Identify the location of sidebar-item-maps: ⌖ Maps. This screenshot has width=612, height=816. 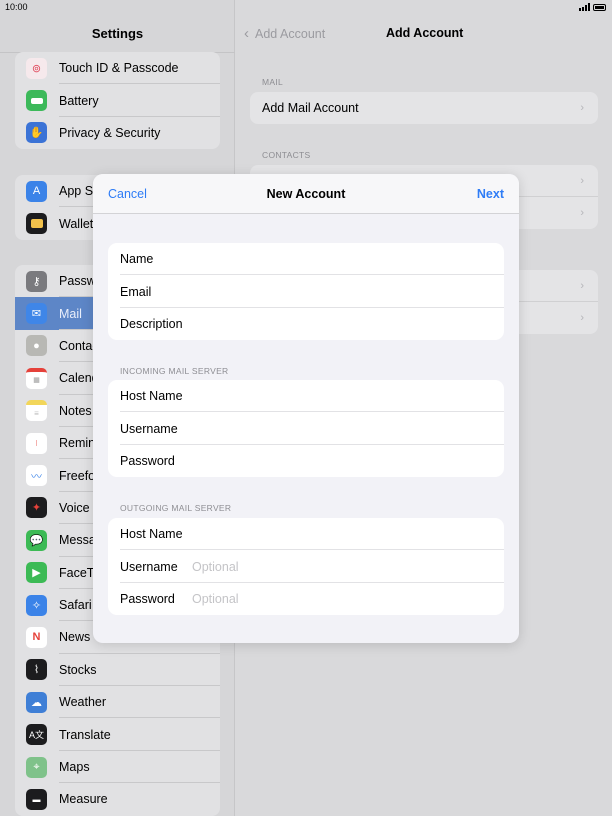
(117, 767).